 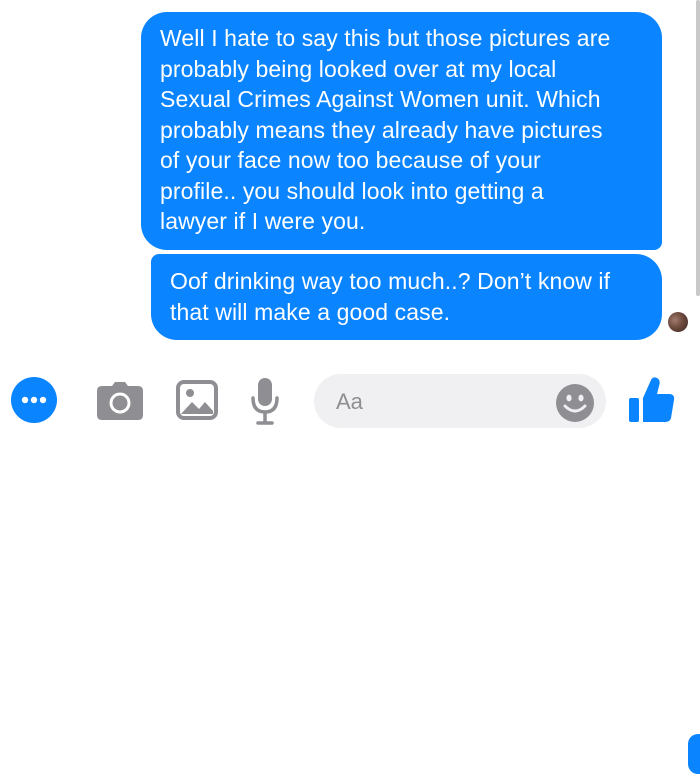 What do you see at coordinates (358, 68) in the screenshot?
I see `message-text-line: probably being looked over at my local` at bounding box center [358, 68].